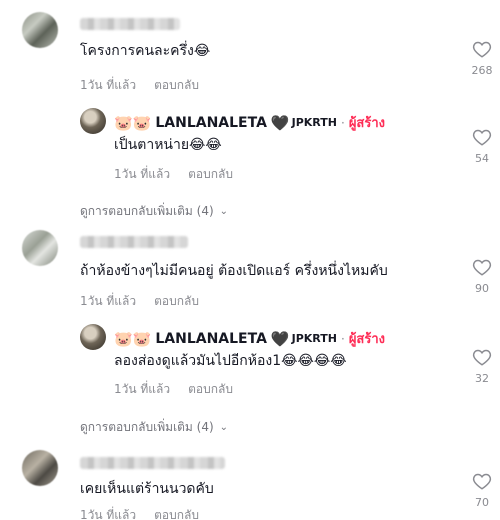 This screenshot has height=520, width=500. I want to click on like-button: 70, so click(482, 490).